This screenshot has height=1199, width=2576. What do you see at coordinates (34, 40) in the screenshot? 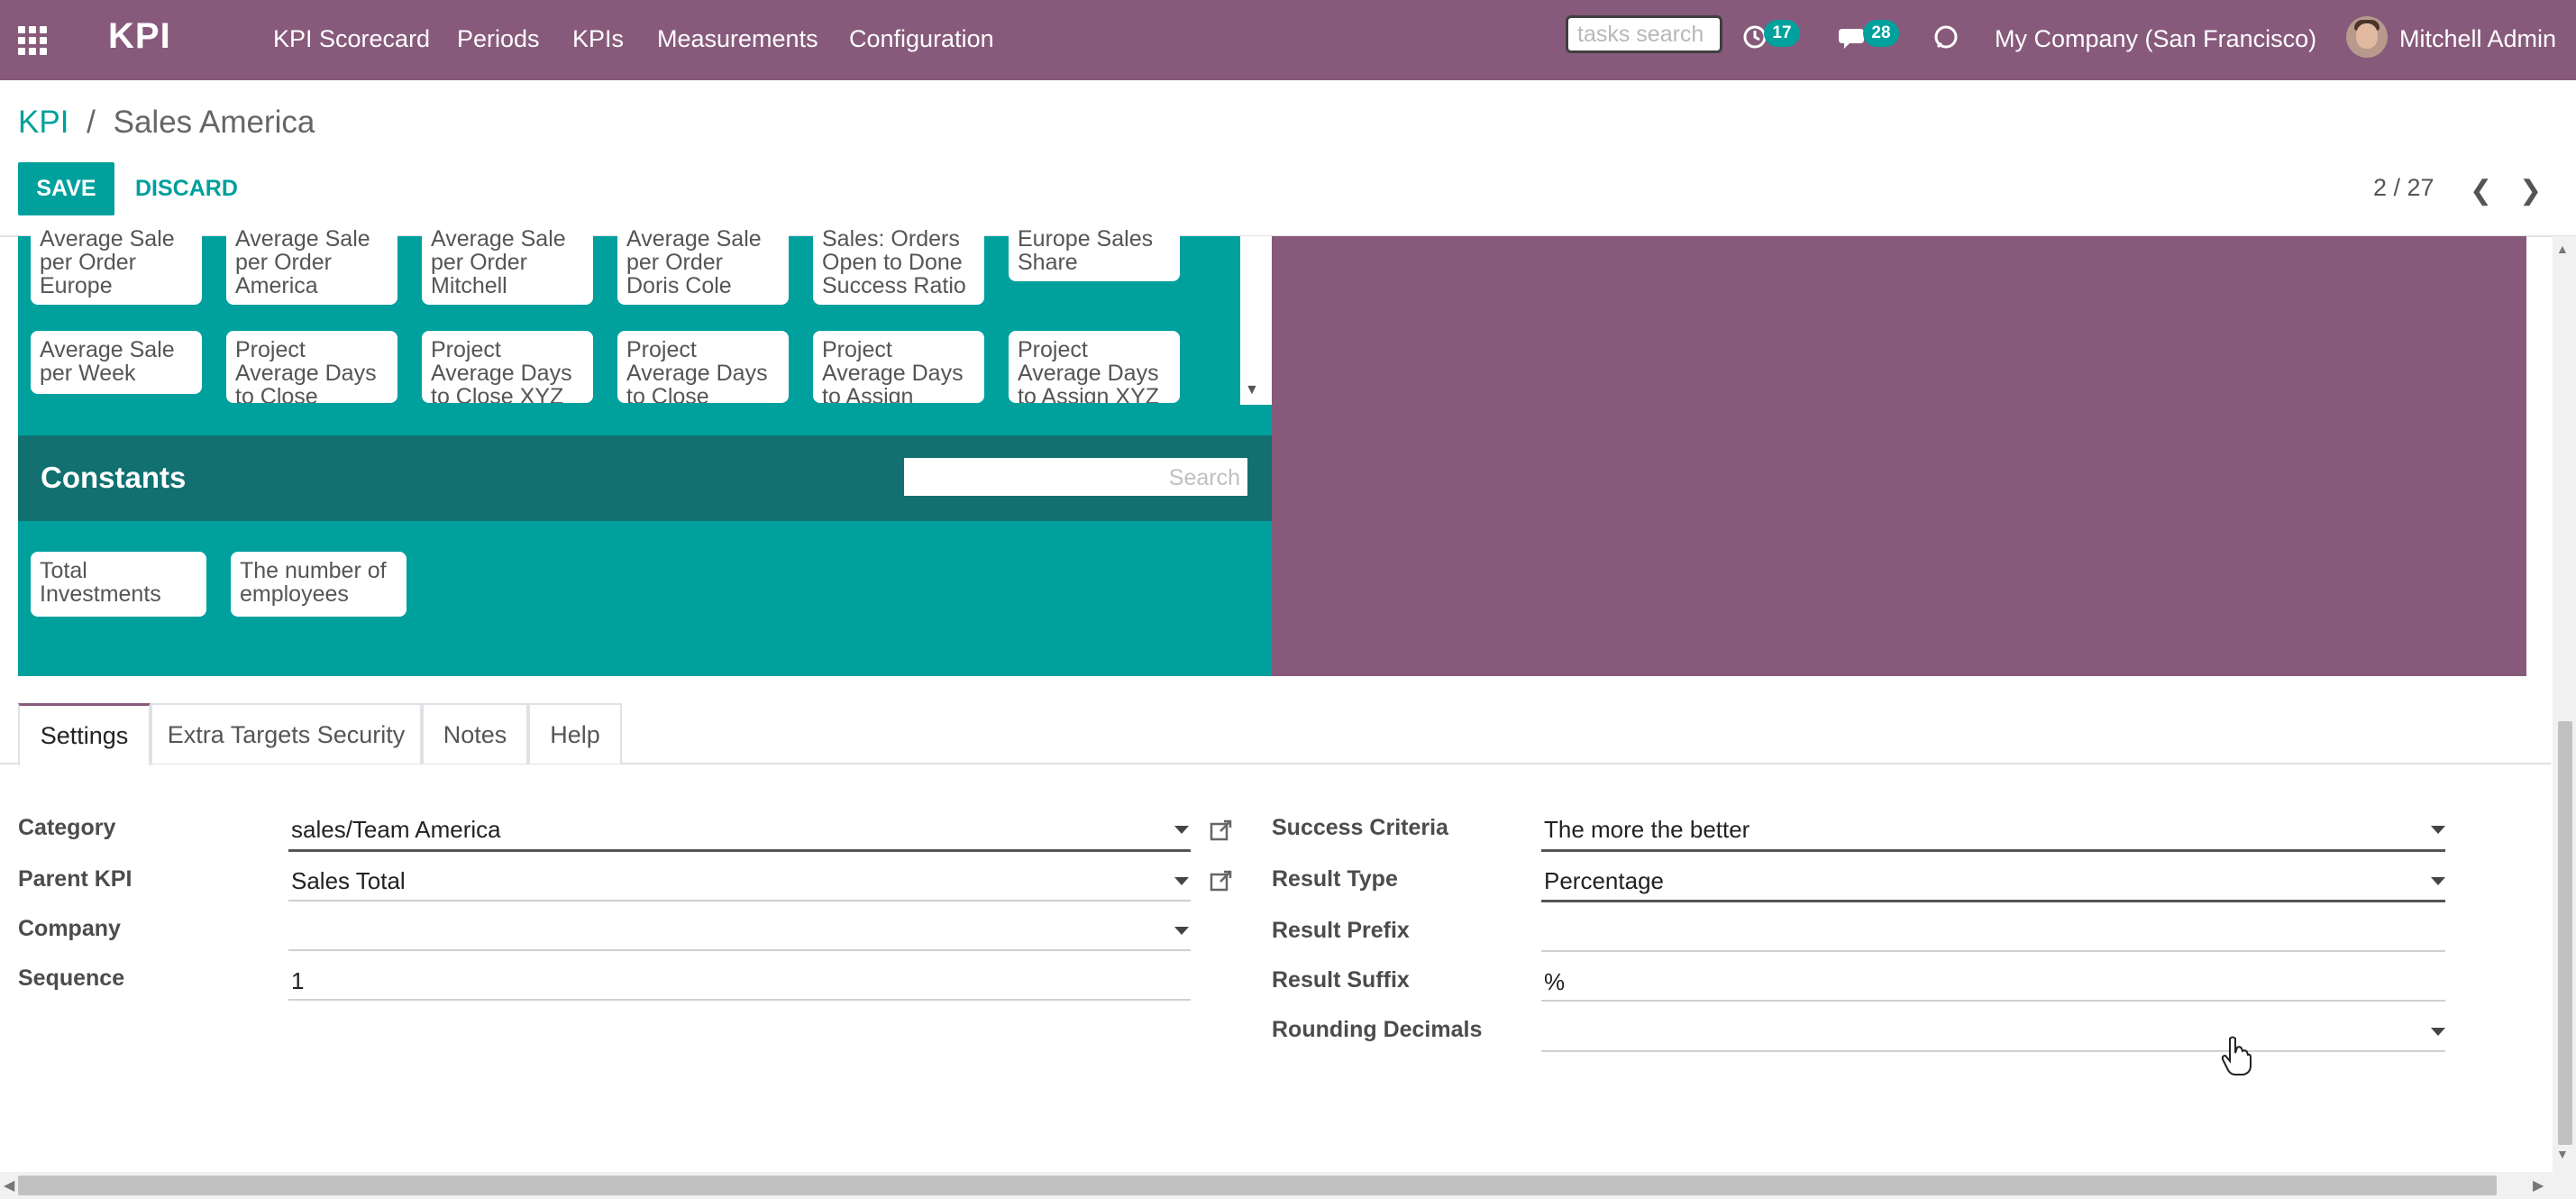
I see `apps-menu-icon` at bounding box center [34, 40].